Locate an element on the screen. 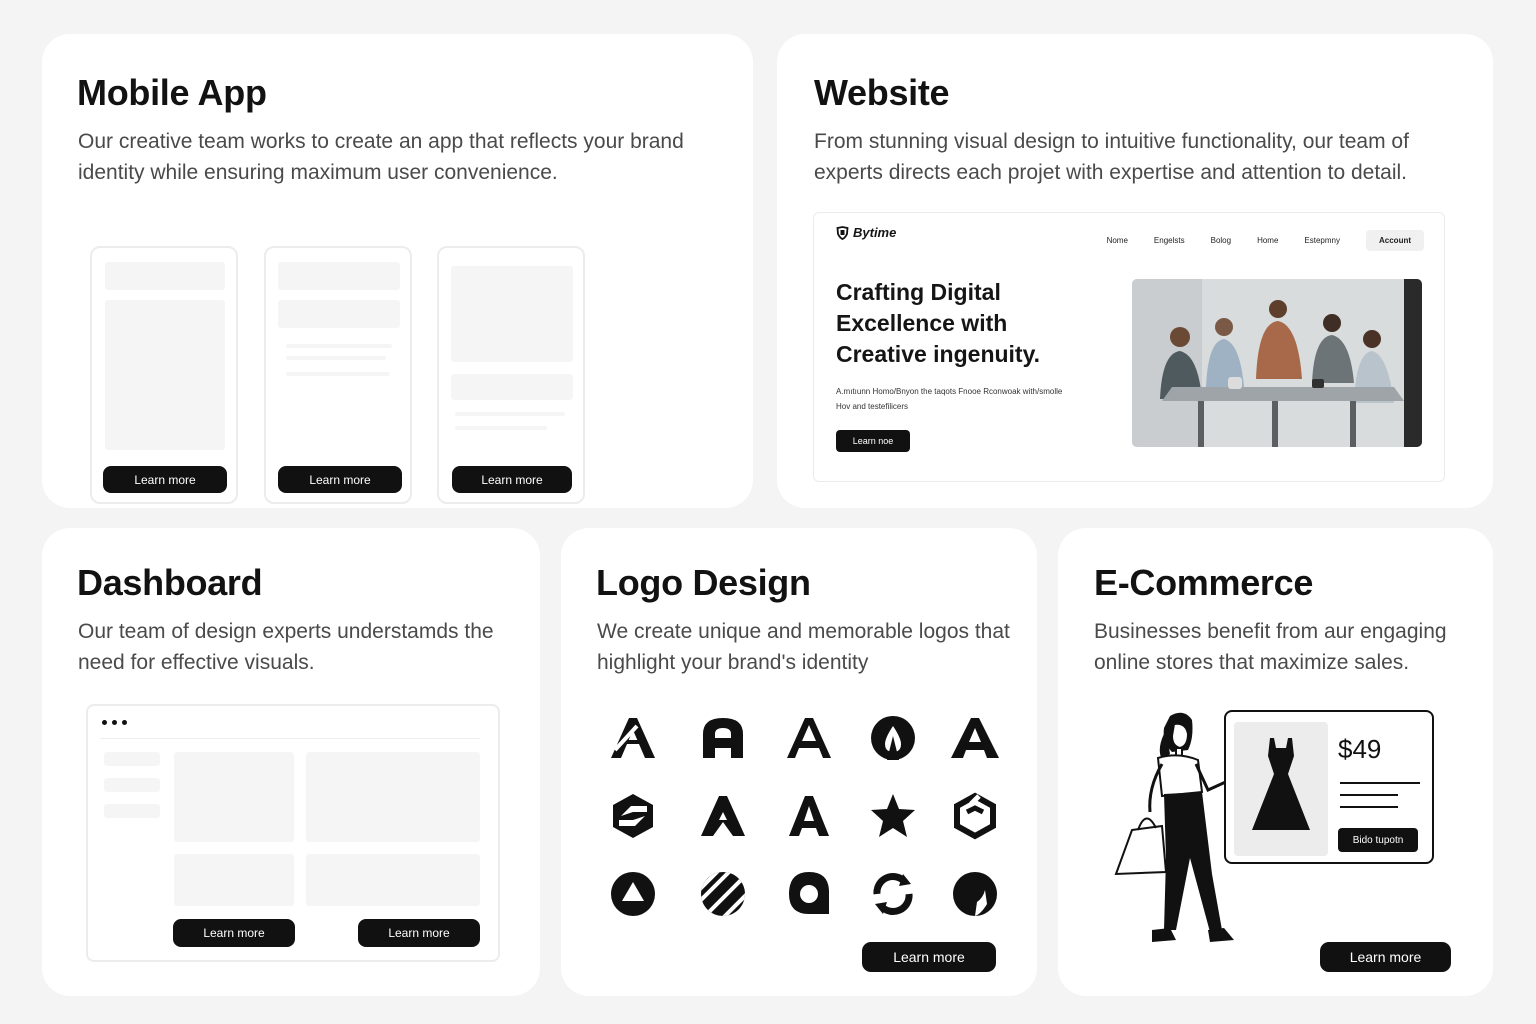  a-split-icon is located at coordinates (723, 816).